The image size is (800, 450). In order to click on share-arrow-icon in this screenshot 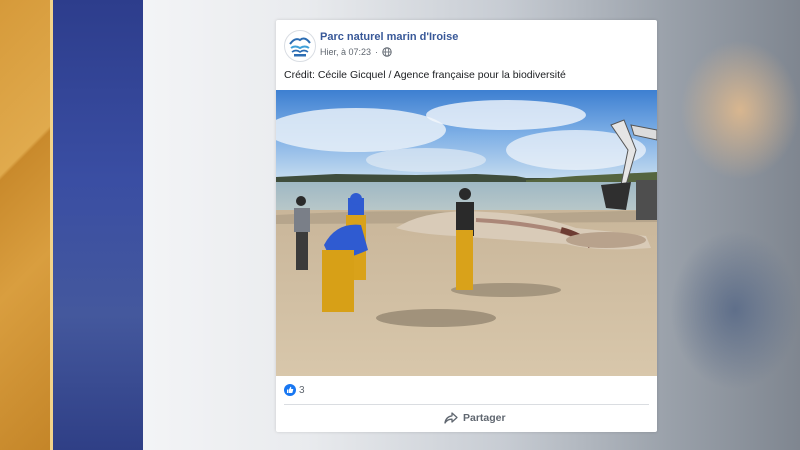, I will do `click(451, 418)`.